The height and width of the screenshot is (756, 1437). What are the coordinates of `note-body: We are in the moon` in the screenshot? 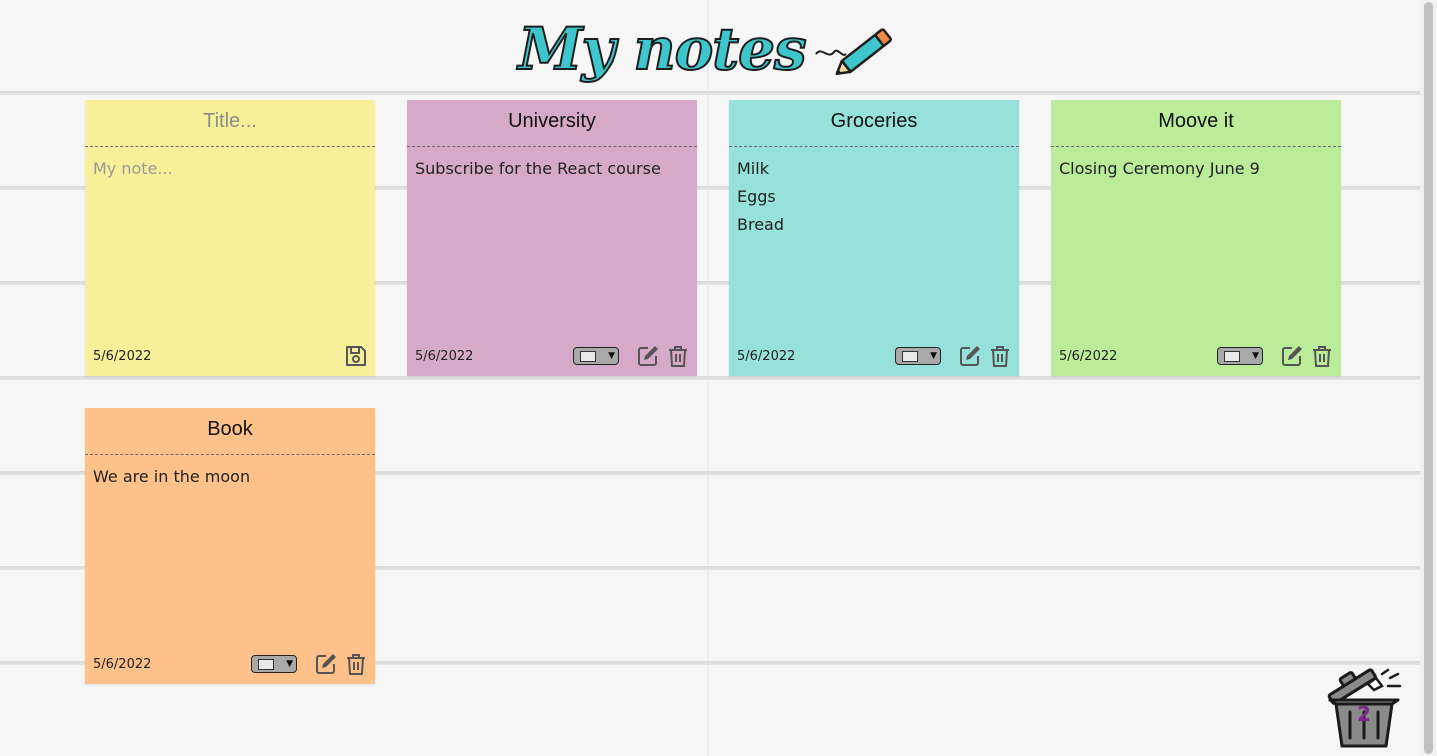 It's located at (230, 473).